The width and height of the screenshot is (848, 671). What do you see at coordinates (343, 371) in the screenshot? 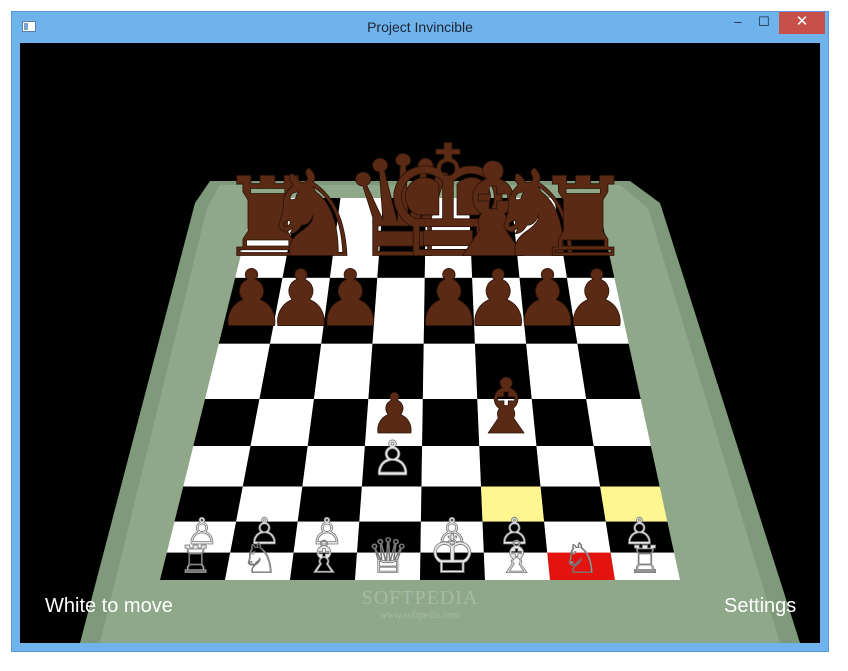
I see `square-c6` at bounding box center [343, 371].